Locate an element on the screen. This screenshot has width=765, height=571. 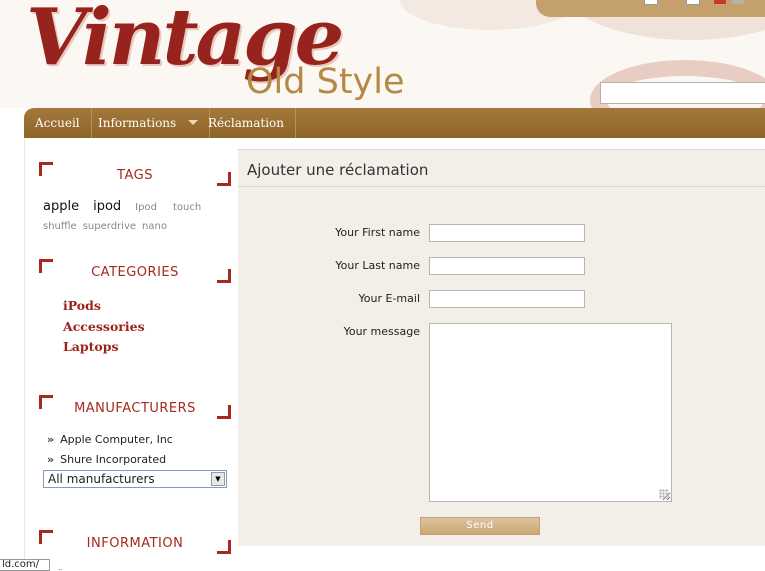
manufacturers-block-title: MANUFACTURERS is located at coordinates (135, 407).